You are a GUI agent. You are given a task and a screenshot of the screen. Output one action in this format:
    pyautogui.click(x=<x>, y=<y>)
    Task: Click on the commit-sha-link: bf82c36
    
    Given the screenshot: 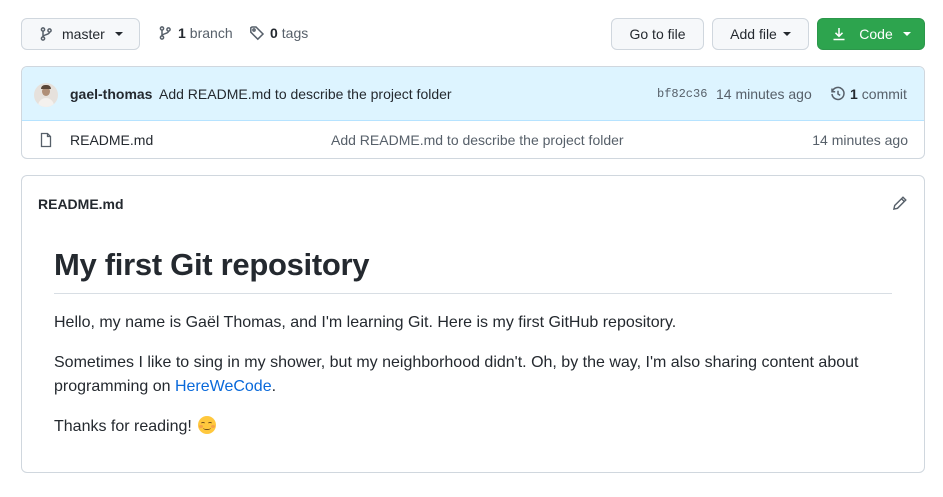 What is the action you would take?
    pyautogui.click(x=682, y=94)
    